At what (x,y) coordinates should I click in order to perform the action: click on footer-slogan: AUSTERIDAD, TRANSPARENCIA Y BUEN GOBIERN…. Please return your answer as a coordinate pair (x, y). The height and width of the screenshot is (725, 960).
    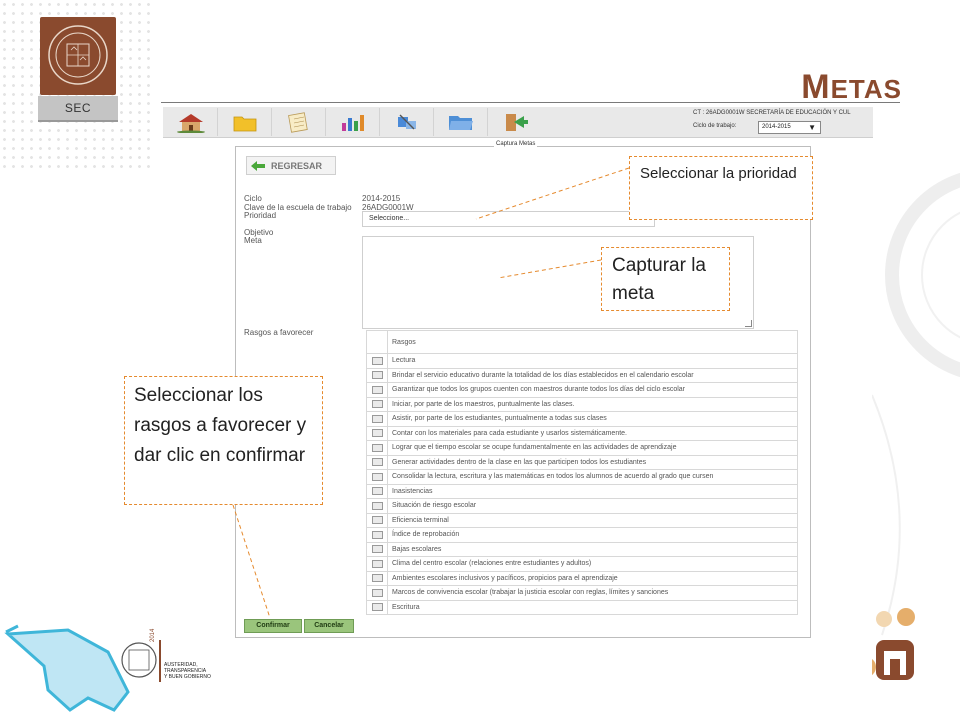
    Looking at the image, I should click on (187, 671).